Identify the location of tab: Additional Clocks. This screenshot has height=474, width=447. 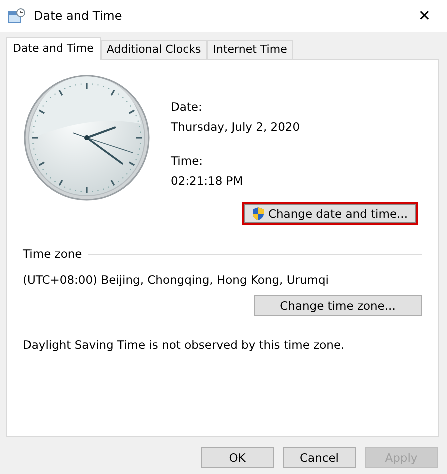
(154, 49).